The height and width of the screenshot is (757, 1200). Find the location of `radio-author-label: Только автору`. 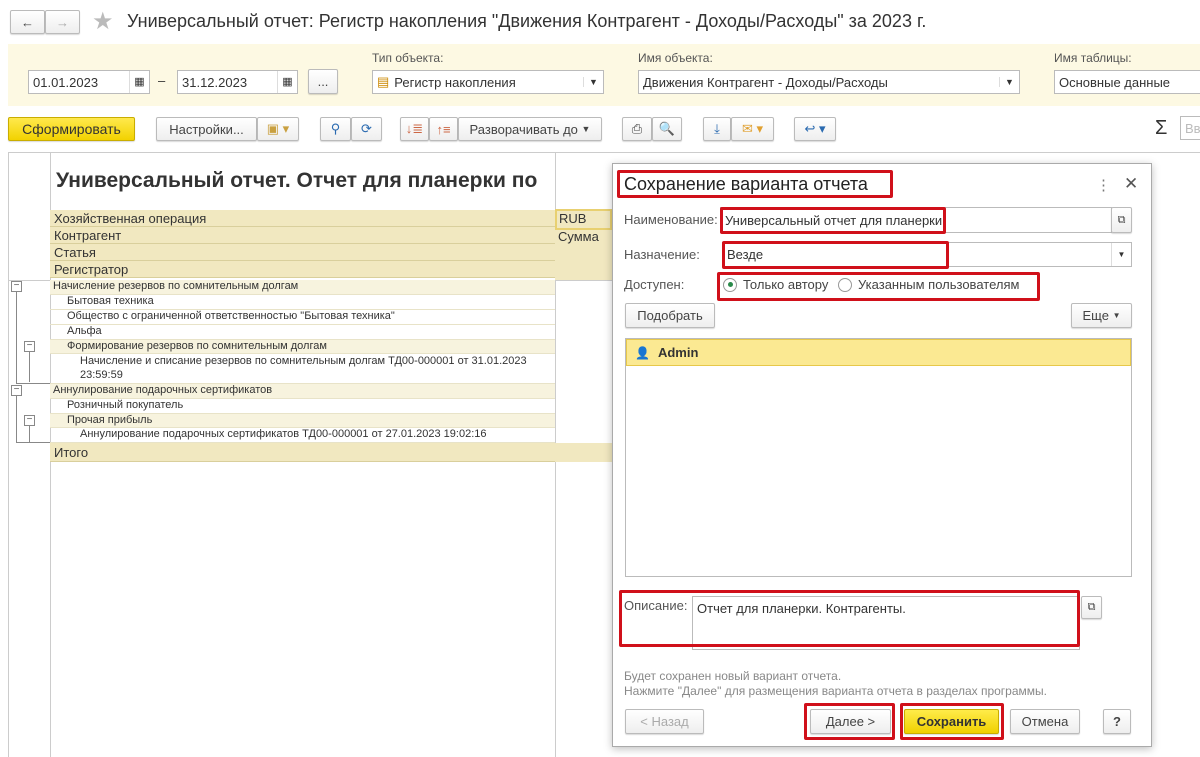

radio-author-label: Только автору is located at coordinates (786, 284).